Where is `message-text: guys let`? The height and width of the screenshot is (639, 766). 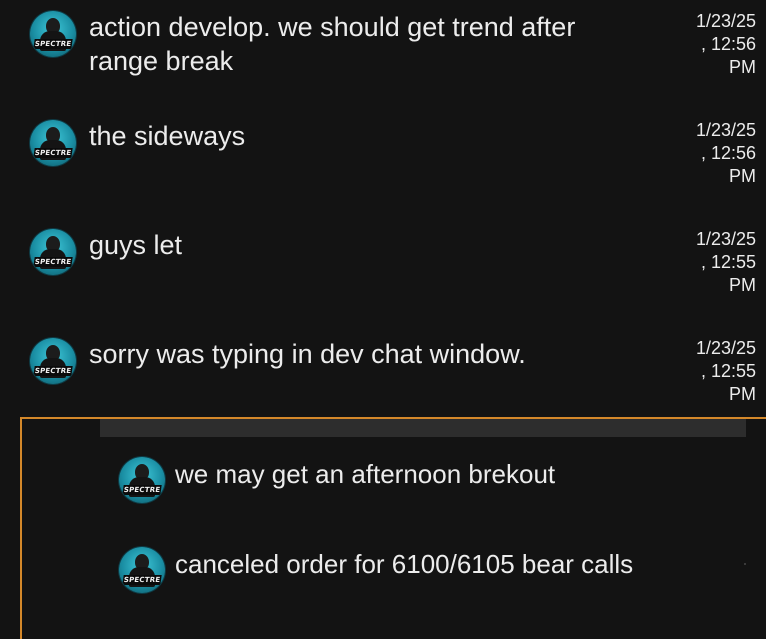
message-text: guys let is located at coordinates (136, 245).